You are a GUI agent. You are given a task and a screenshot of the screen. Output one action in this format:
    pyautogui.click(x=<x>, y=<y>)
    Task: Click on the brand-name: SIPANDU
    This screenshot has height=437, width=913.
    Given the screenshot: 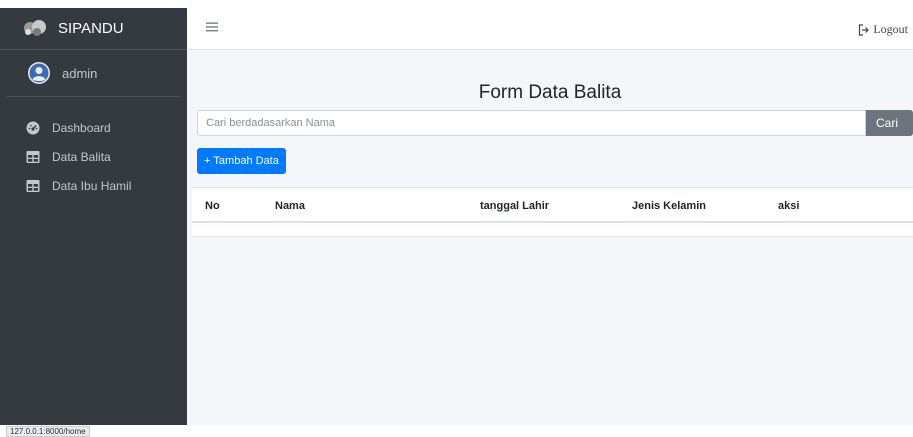 What is the action you would take?
    pyautogui.click(x=91, y=28)
    